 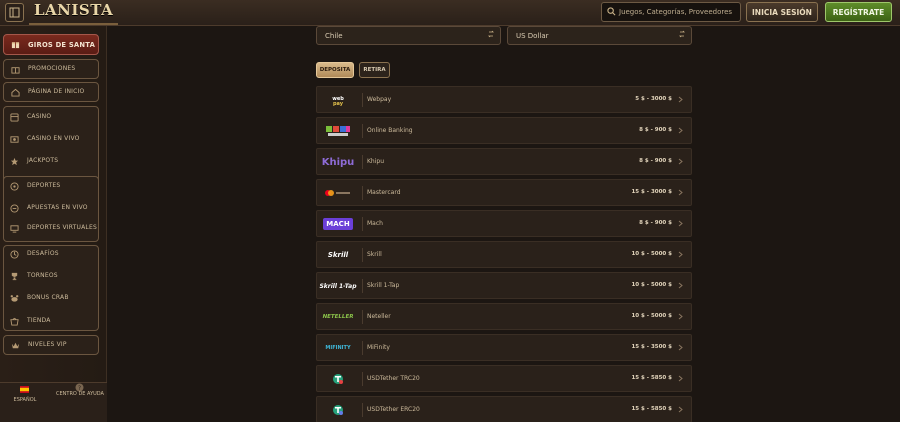 What do you see at coordinates (14, 321) in the screenshot?
I see `shop-icon` at bounding box center [14, 321].